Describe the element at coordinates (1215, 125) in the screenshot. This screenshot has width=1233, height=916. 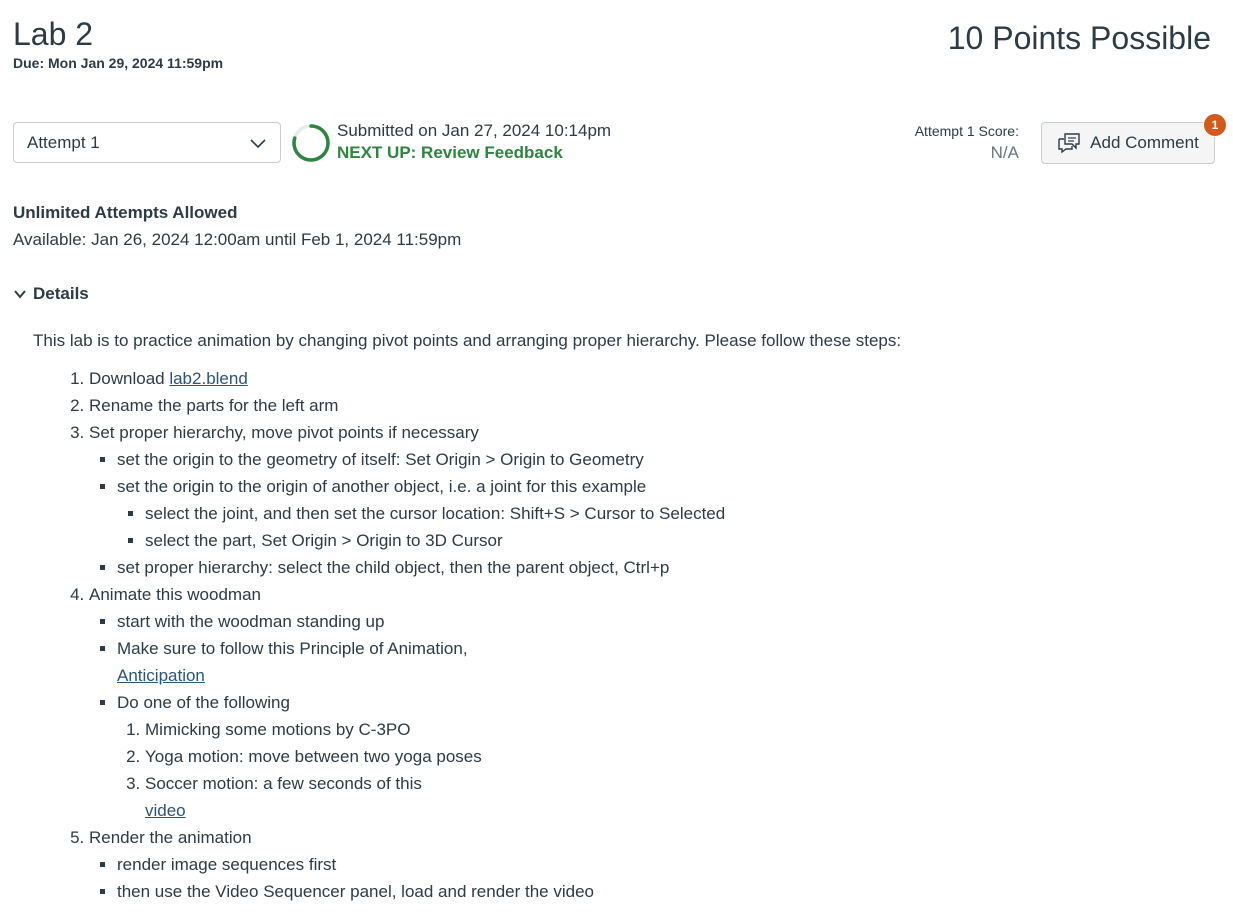
I see `comment-count-badge: 1` at that location.